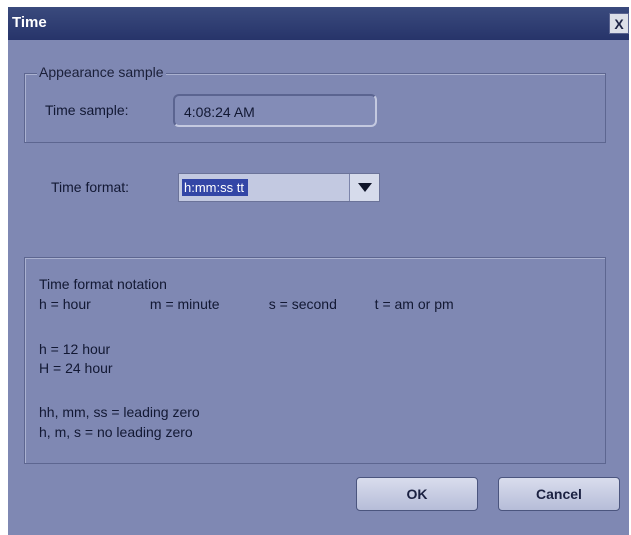  Describe the element at coordinates (275, 110) in the screenshot. I see `time-sample-field: 4:08:24 AM` at that location.